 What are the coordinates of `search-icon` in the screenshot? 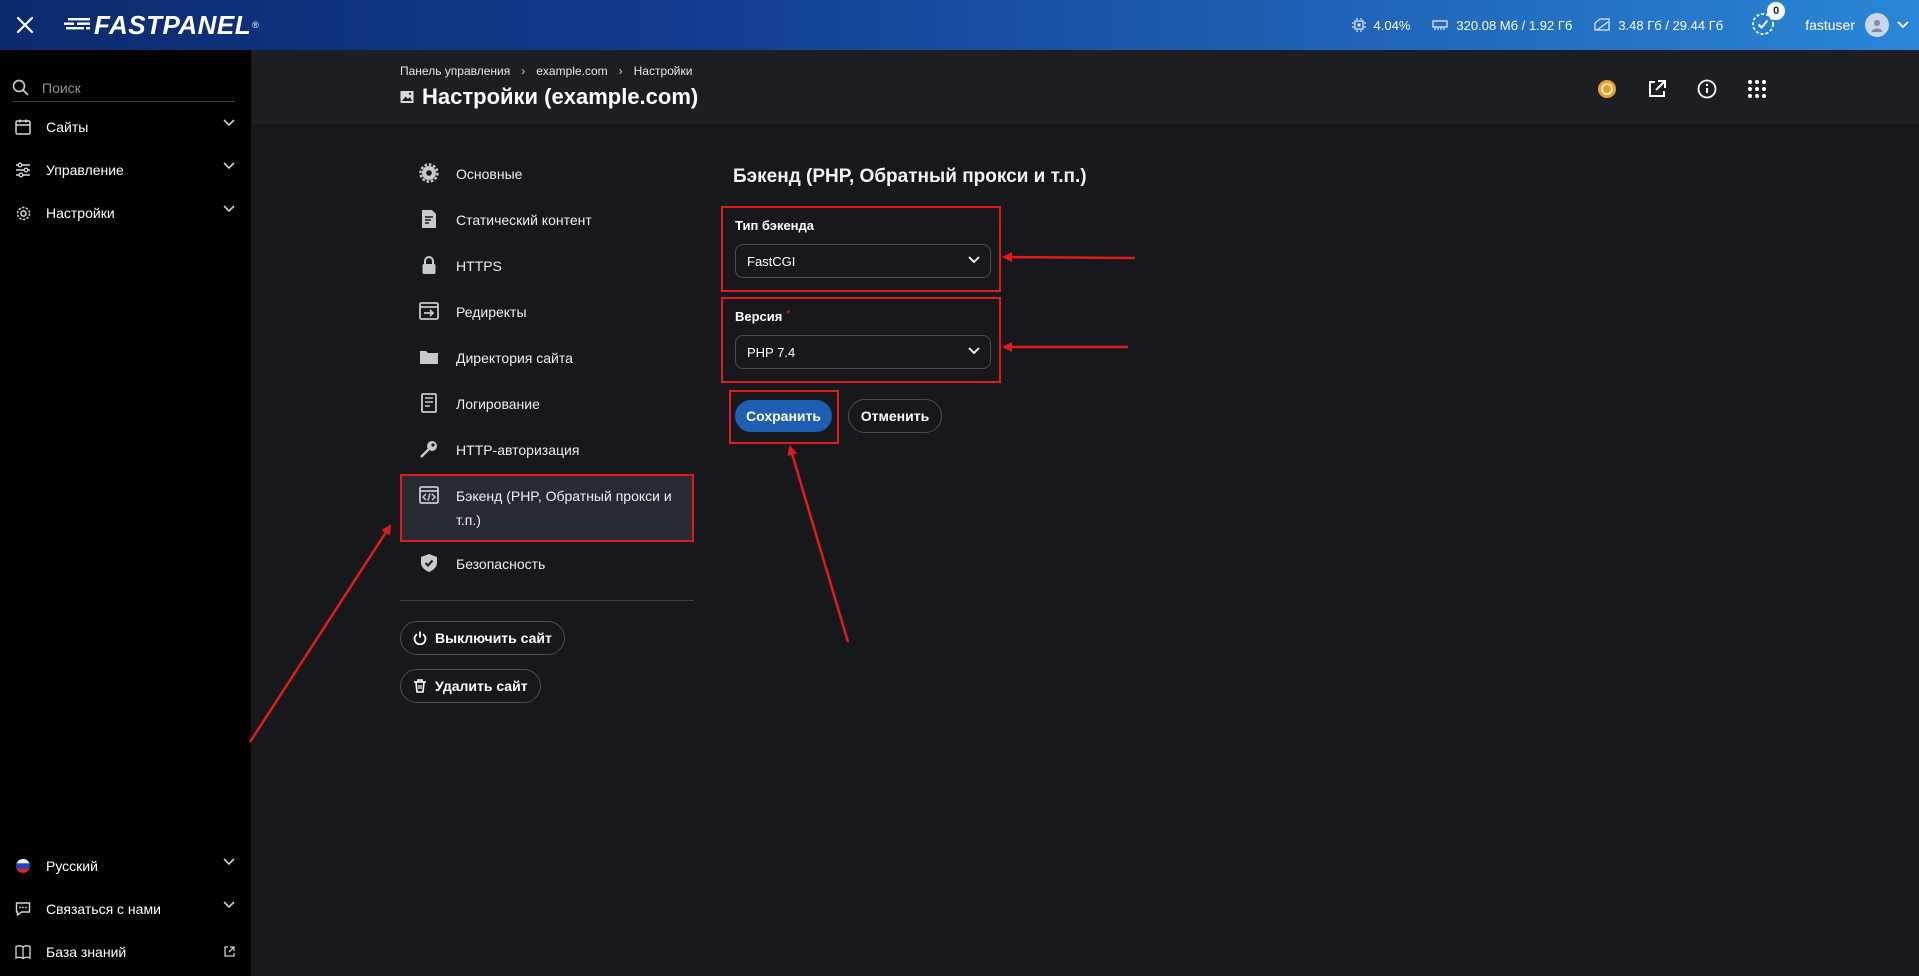 It's located at (20, 87).